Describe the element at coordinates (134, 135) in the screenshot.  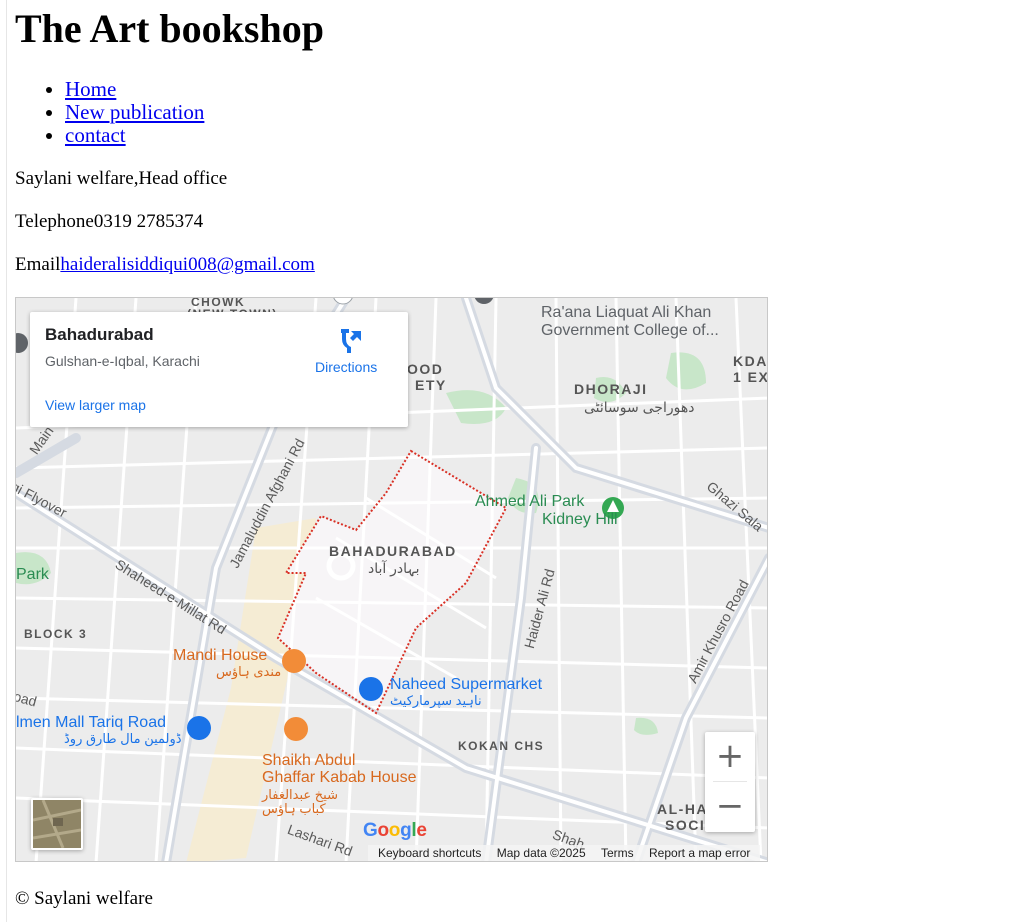
I see `nav-item-contact: contact` at that location.